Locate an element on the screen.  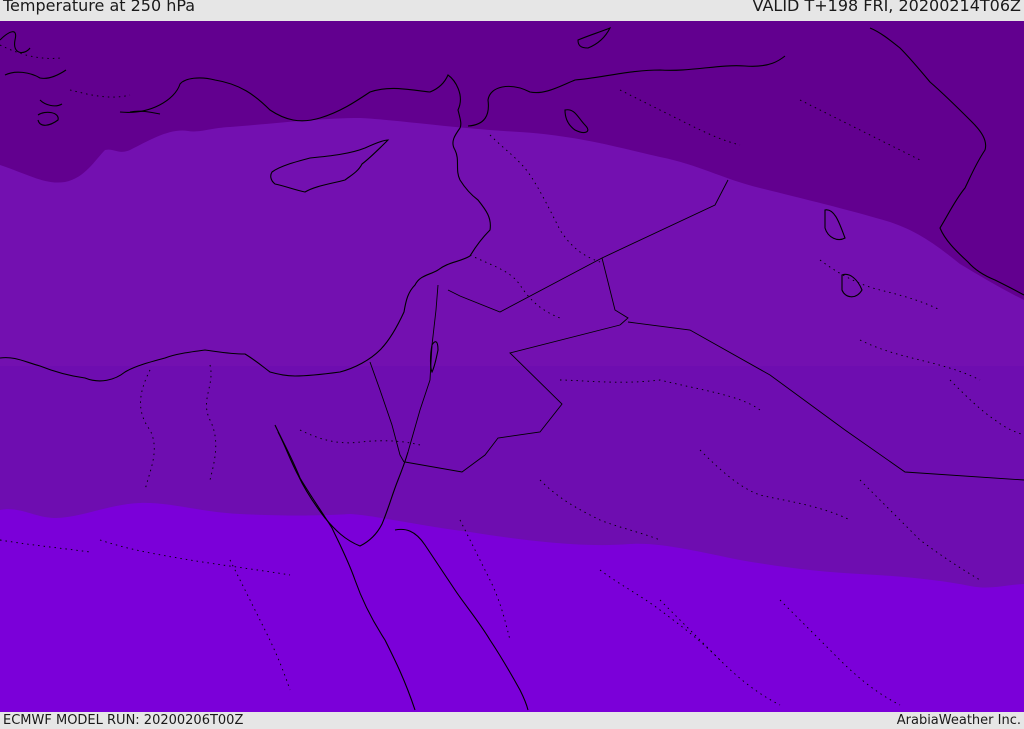
model-run-label: ECMWF MODEL RUN: 20200206T00Z is located at coordinates (123, 720).